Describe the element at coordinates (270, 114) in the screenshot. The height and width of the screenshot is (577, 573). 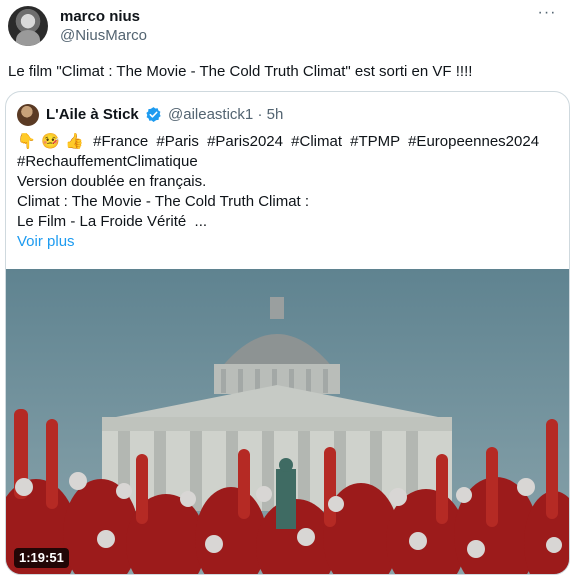
I see `quoted-time: · 5h` at that location.